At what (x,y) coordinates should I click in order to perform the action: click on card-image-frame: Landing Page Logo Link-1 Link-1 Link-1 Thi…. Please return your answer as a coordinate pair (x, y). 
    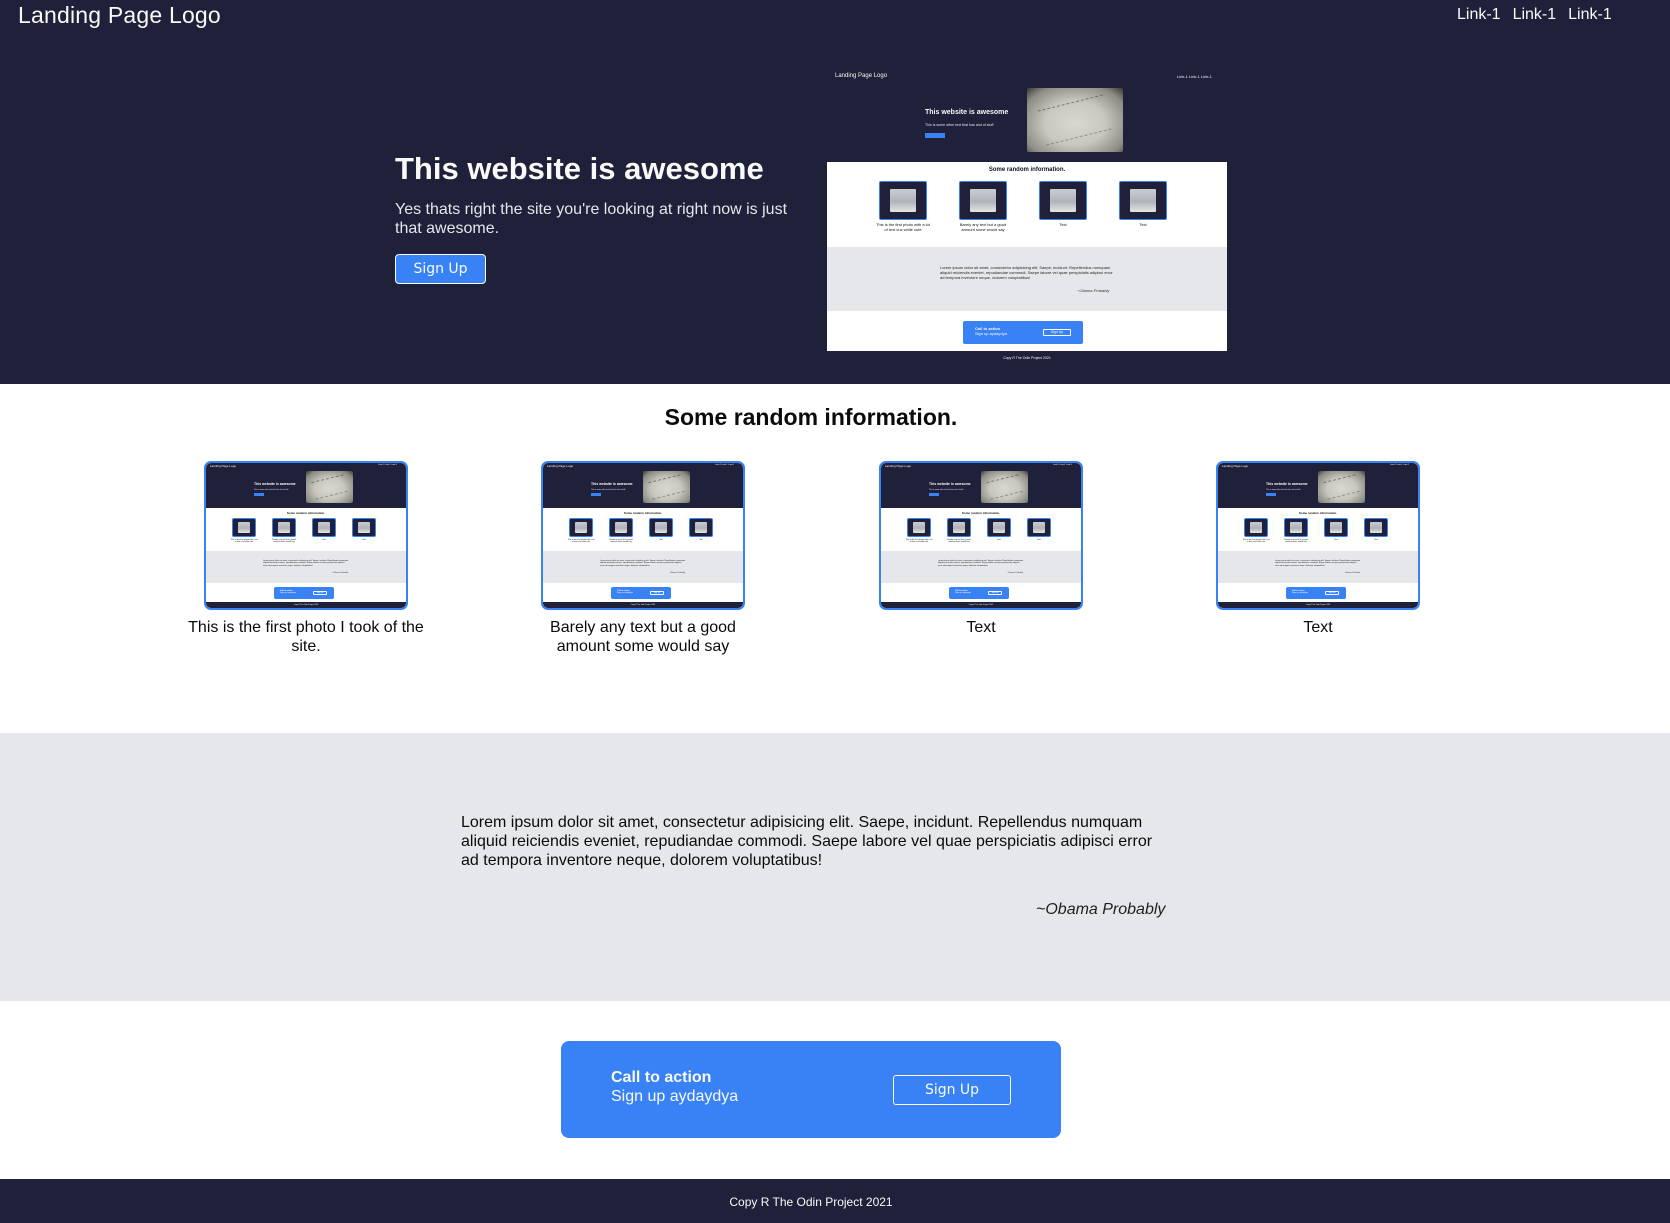
    Looking at the image, I should click on (643, 535).